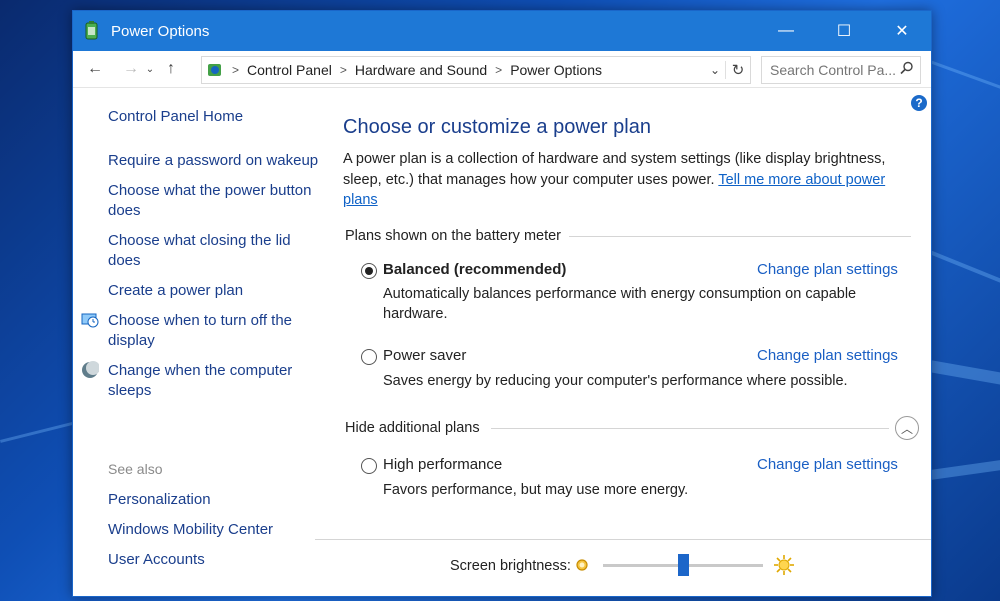 The width and height of the screenshot is (1000, 601). I want to click on window-title: Power Options, so click(160, 31).